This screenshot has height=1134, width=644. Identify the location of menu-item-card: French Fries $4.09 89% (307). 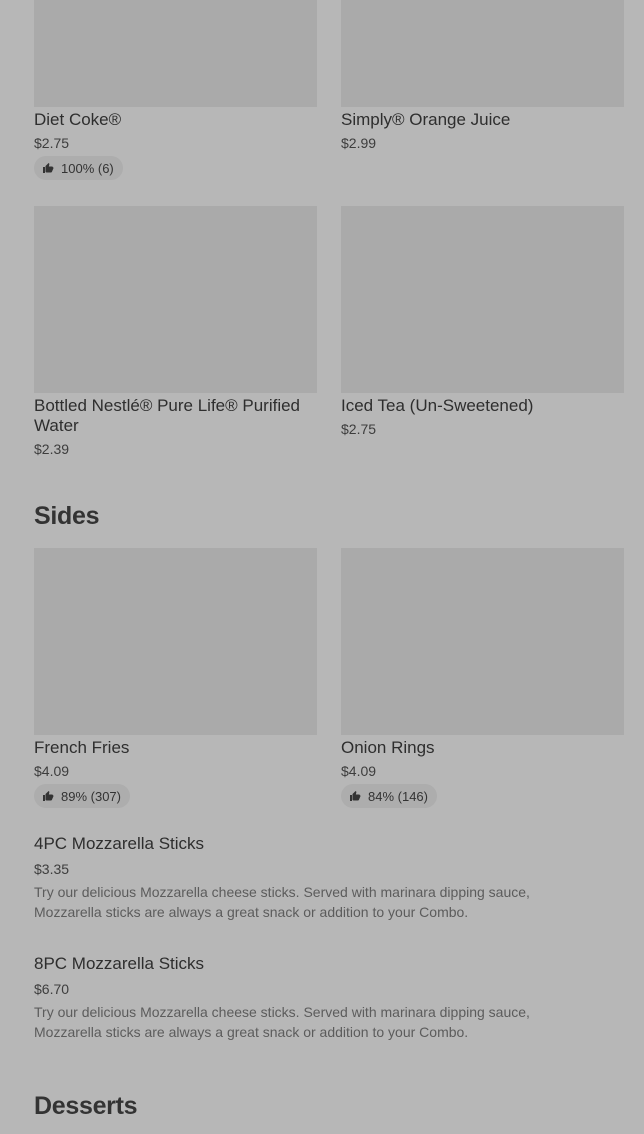
(175, 678).